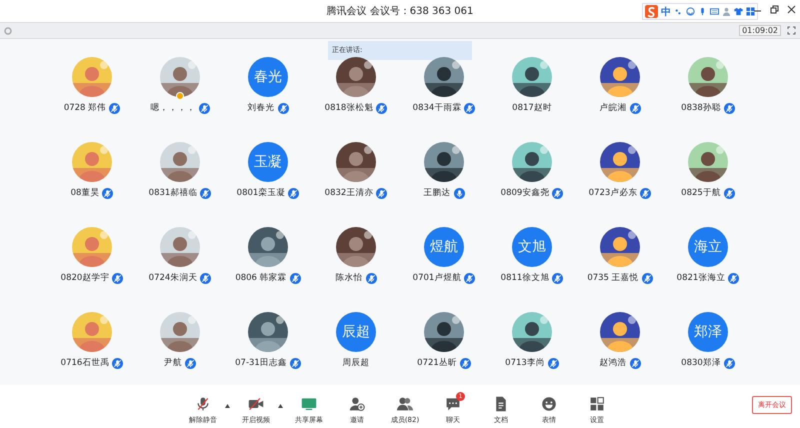  I want to click on participant-name: 0806 韩家霖, so click(261, 278).